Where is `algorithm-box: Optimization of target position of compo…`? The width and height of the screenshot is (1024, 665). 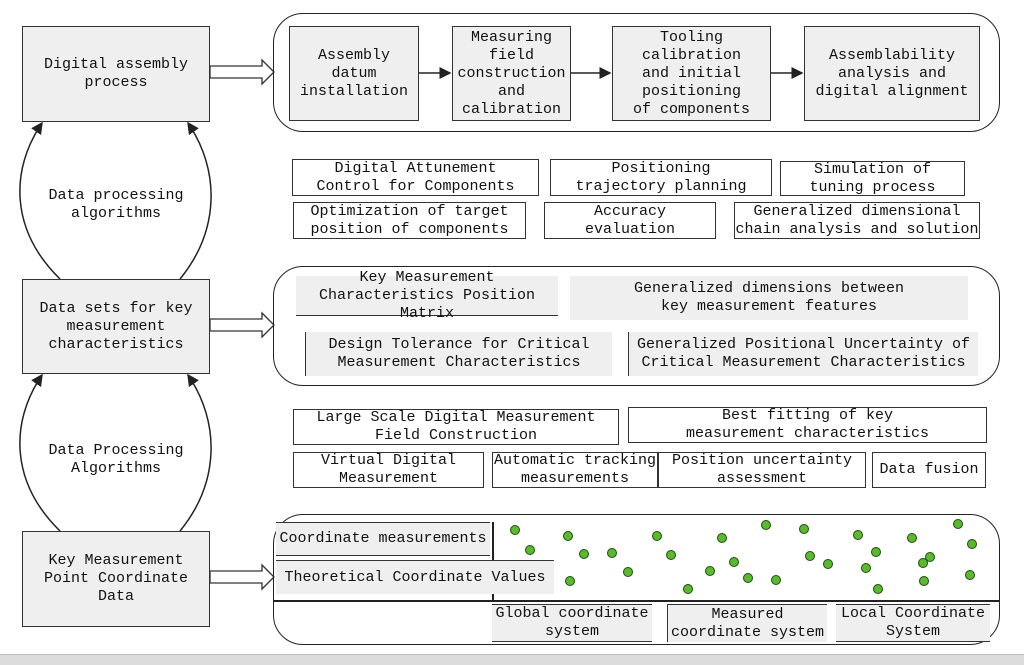
algorithm-box: Optimization of target position of compo… is located at coordinates (409, 220).